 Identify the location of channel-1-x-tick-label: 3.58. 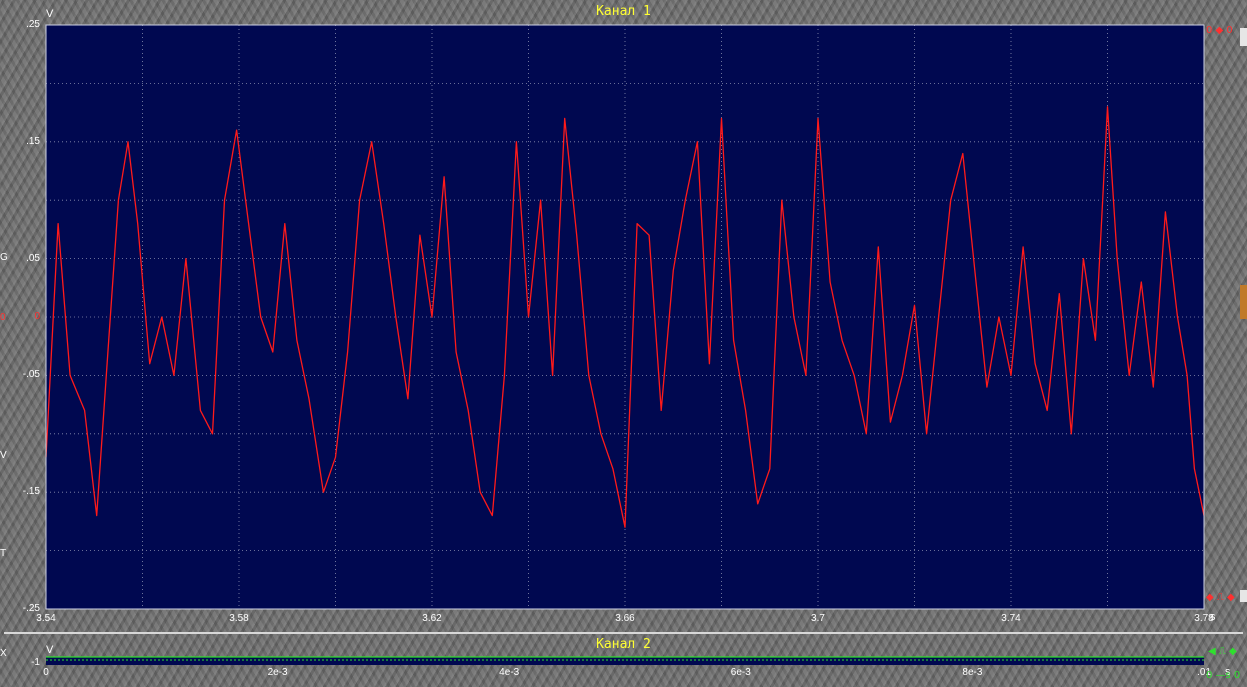
(239, 618).